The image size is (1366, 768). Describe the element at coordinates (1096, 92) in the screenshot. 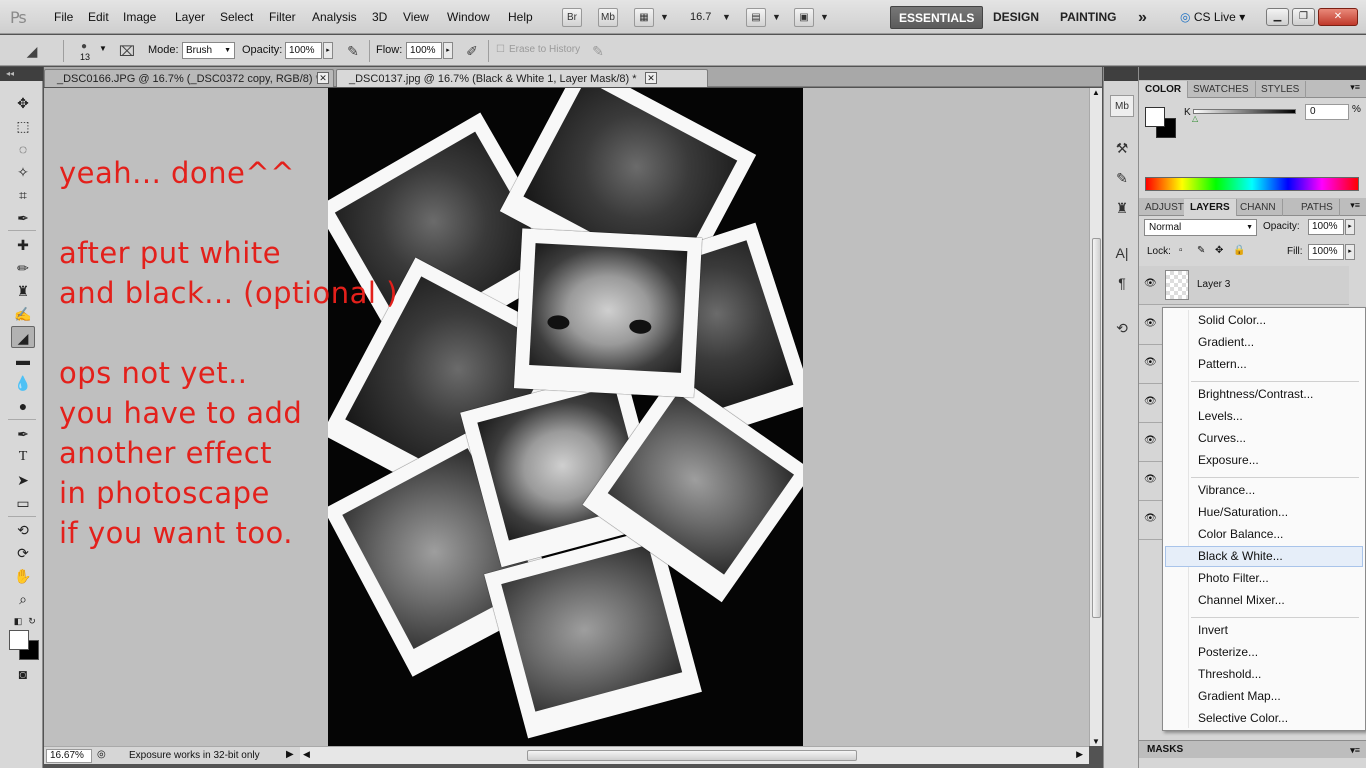

I see `scroll-up-icon: ▲` at that location.